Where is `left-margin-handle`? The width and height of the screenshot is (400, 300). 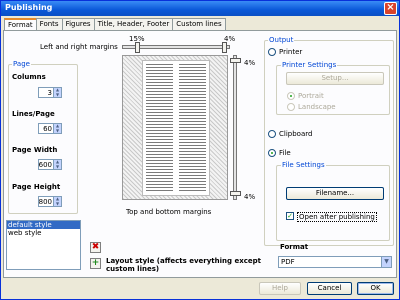
left-margin-handle is located at coordinates (137, 47).